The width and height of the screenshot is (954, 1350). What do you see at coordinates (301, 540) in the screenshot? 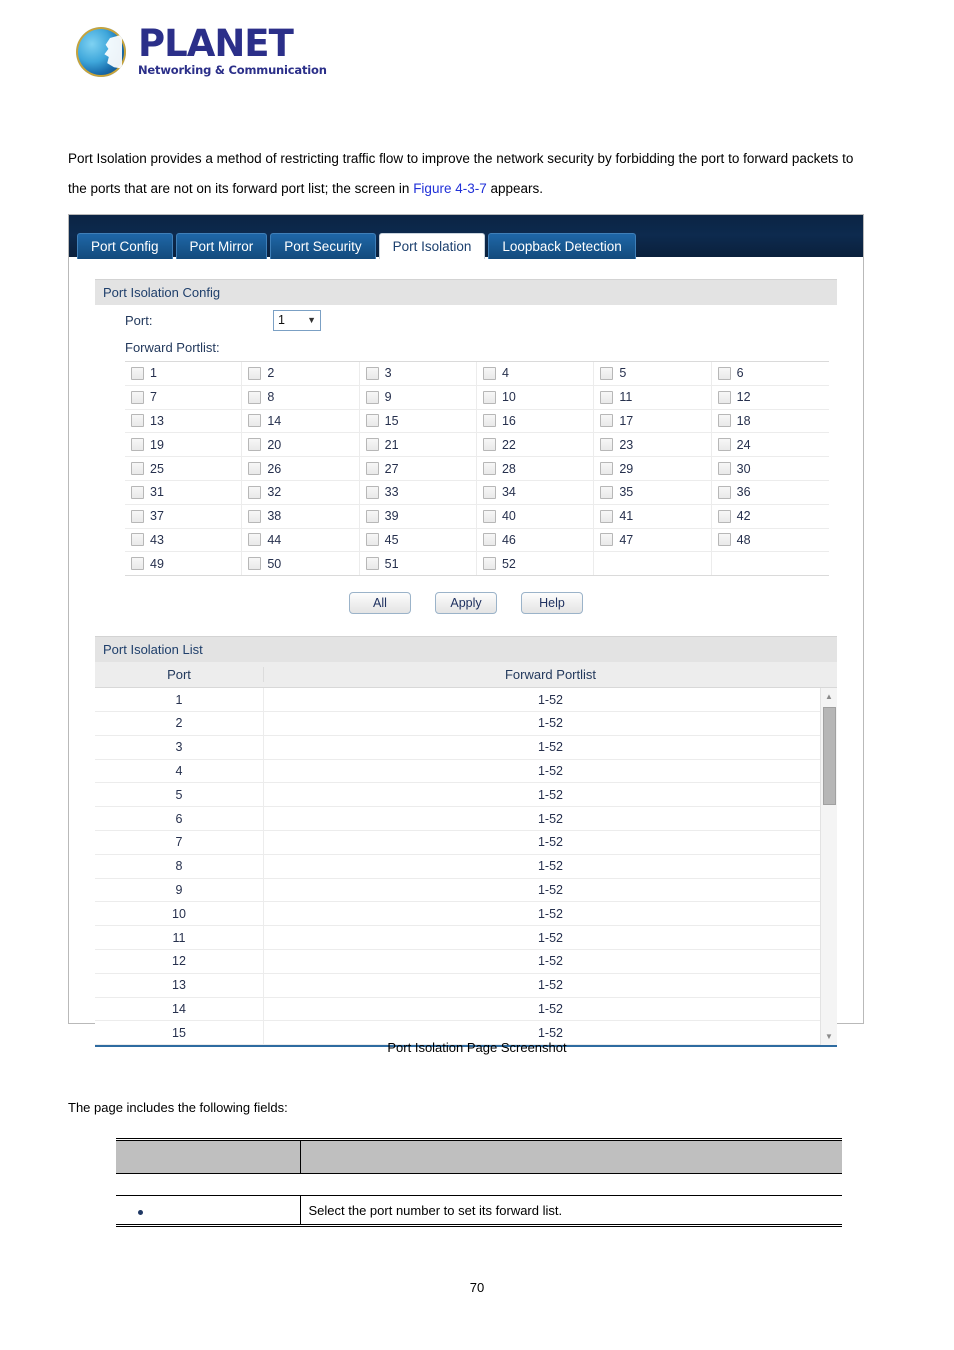
I see `port-cell-44: 44` at bounding box center [301, 540].